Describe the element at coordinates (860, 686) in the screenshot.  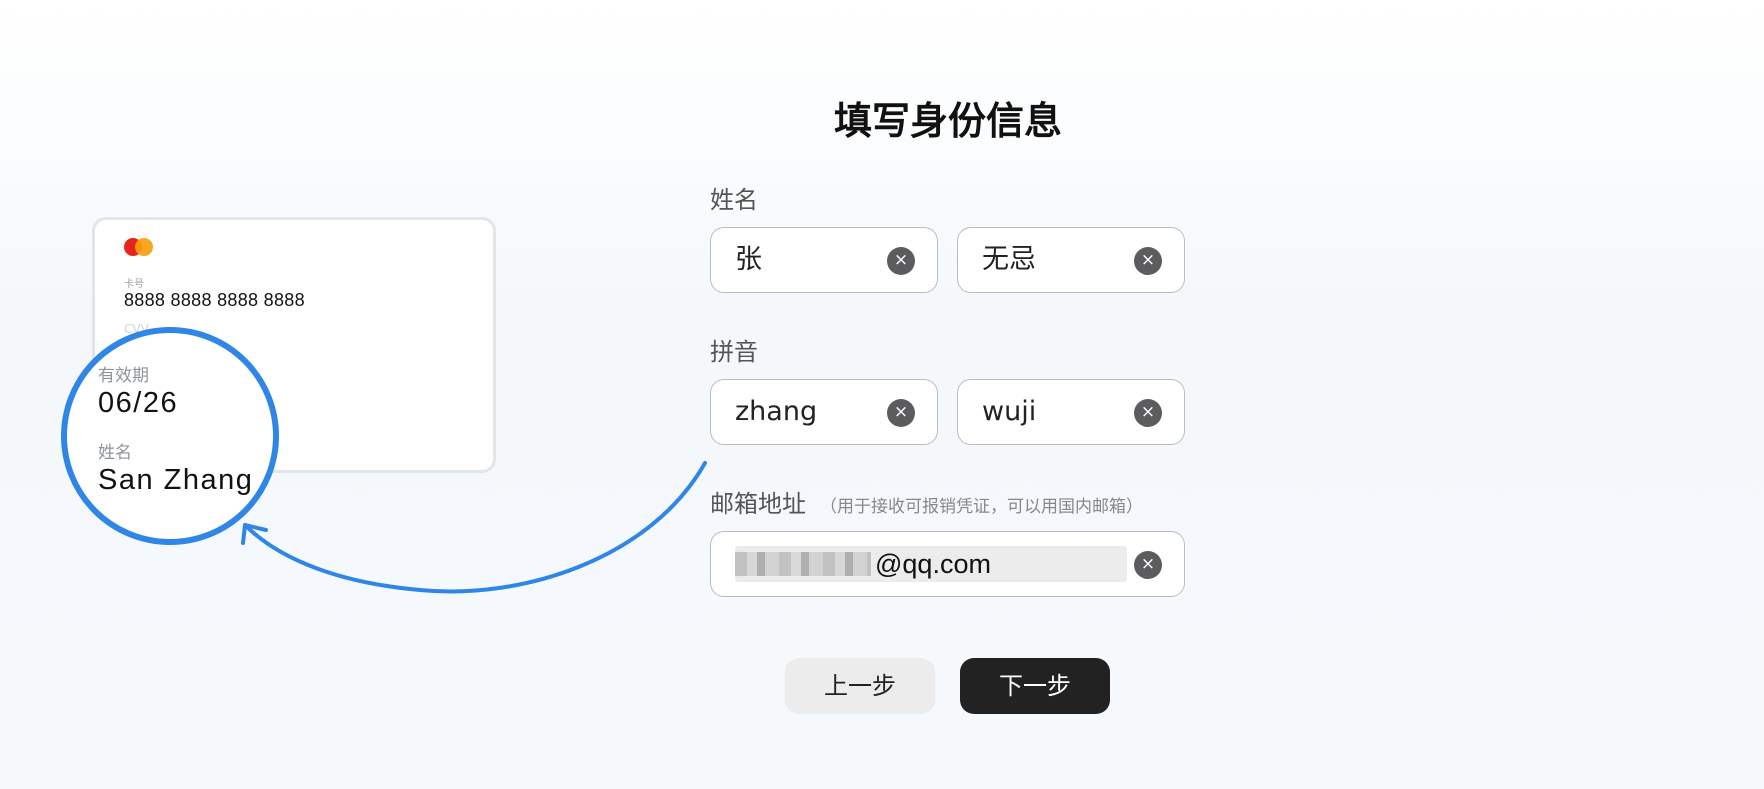
I see `prev-button: 上一步` at that location.